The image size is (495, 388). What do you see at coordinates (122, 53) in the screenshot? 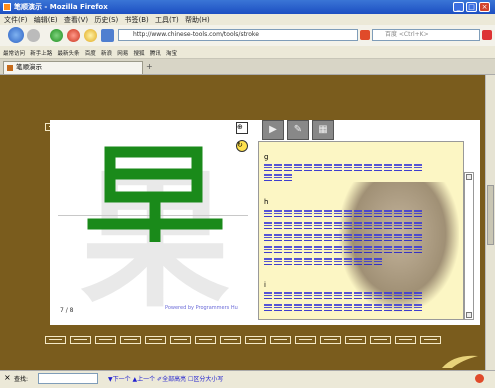
I see `bookmark-item: 网易` at bounding box center [122, 53].